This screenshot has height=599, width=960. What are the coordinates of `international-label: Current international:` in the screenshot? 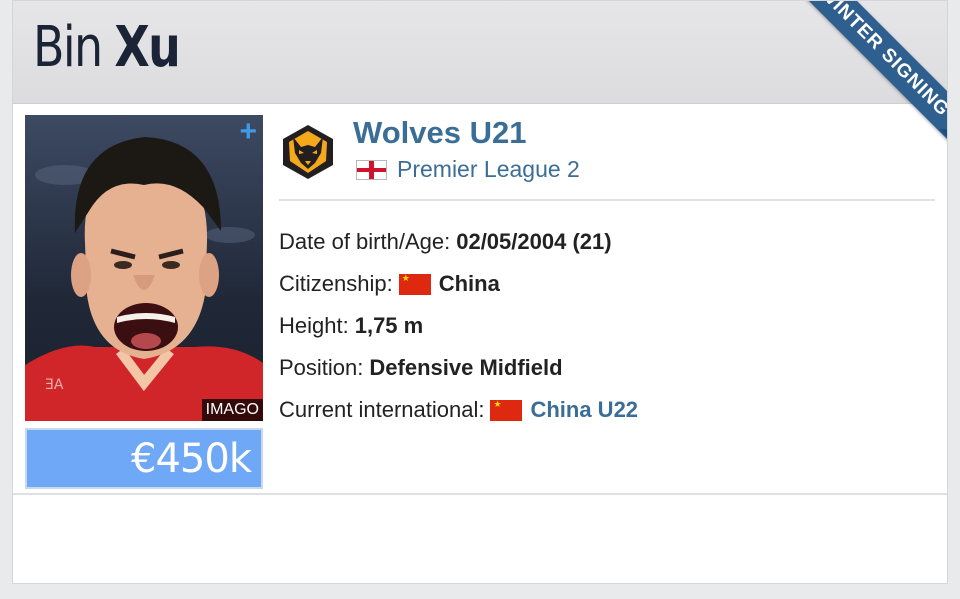 It's located at (382, 409).